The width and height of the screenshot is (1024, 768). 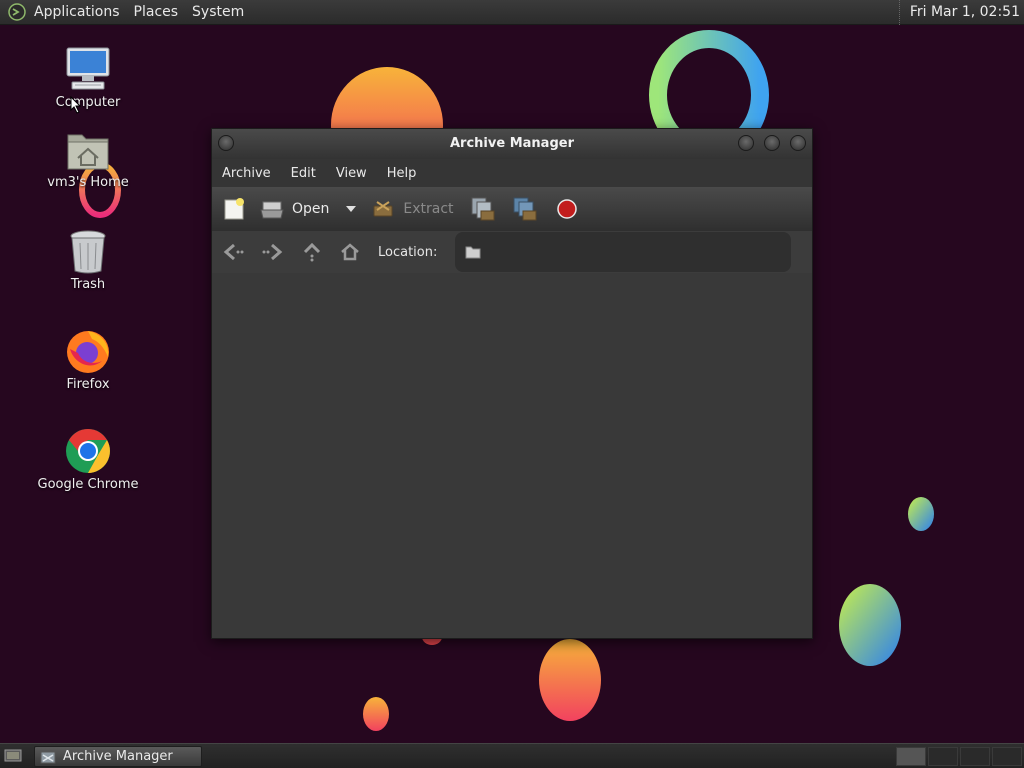 What do you see at coordinates (311, 209) in the screenshot?
I see `open-button-label: Open` at bounding box center [311, 209].